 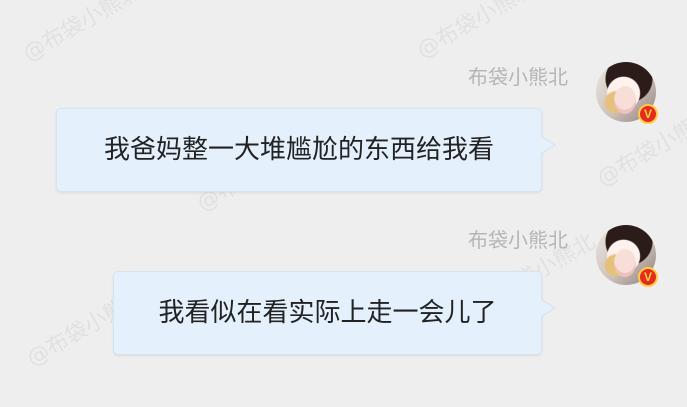 What do you see at coordinates (334, 313) in the screenshot?
I see `message-bubble: 我看似在看实际上走一会儿了` at bounding box center [334, 313].